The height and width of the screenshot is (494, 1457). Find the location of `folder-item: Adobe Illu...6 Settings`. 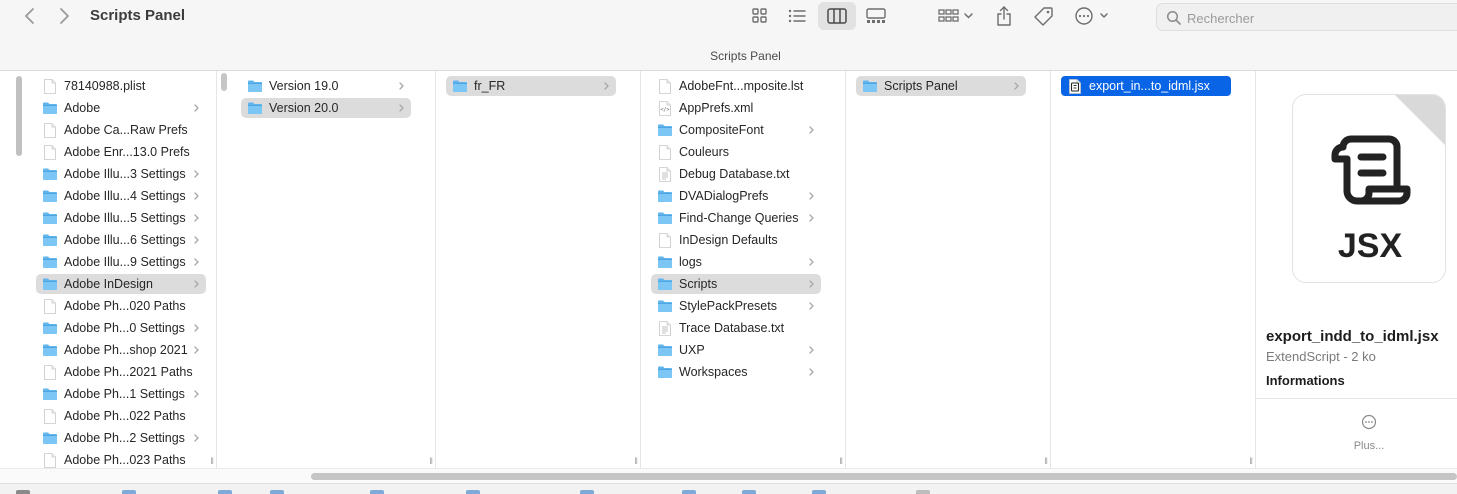

folder-item: Adobe Illu...6 Settings is located at coordinates (121, 240).